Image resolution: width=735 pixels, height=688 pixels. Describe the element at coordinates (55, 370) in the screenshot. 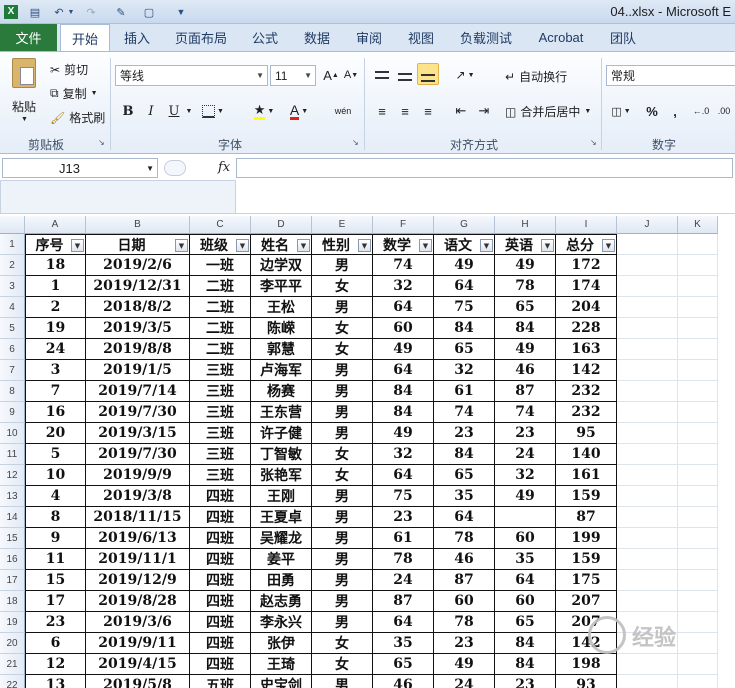

I see `cell-id: 3` at that location.